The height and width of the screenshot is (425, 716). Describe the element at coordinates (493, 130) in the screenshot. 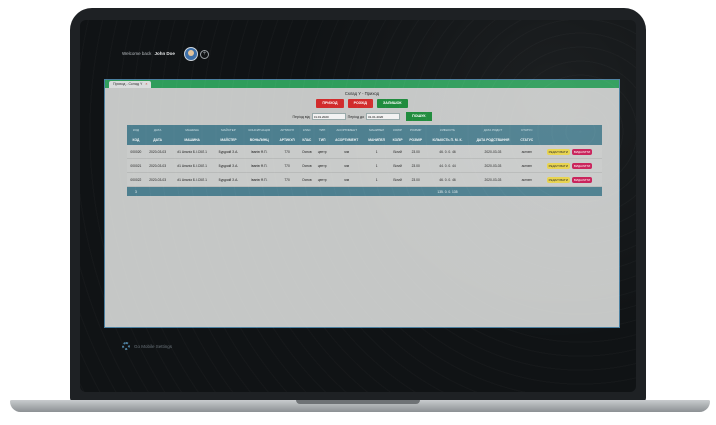

I see `filter-cell: ДАТА РОДСТ` at that location.